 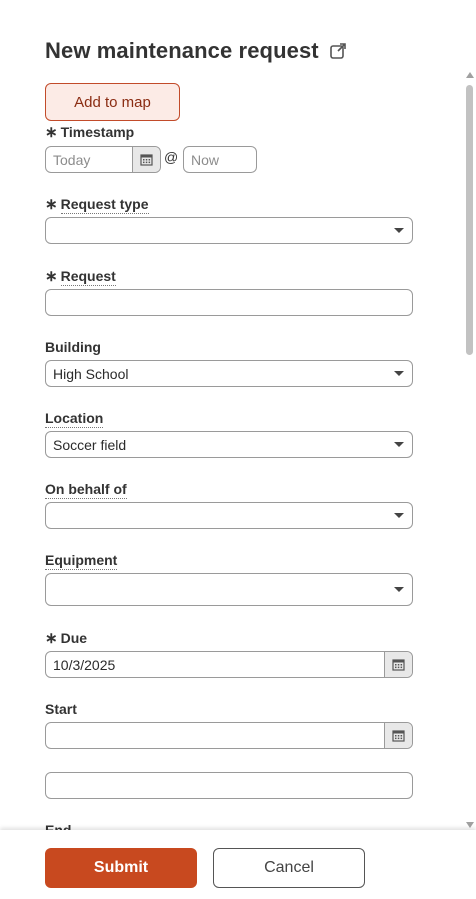 I want to click on equipment-select, so click(x=229, y=589).